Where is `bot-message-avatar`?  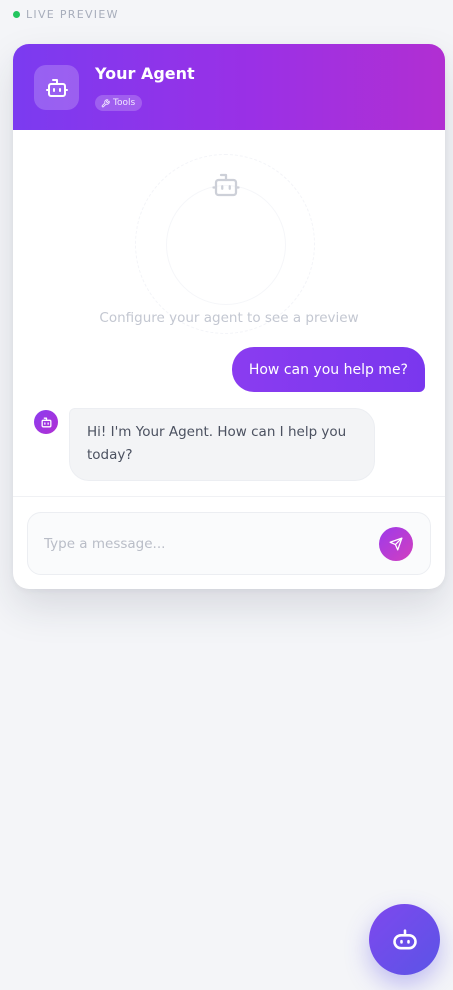 bot-message-avatar is located at coordinates (46, 422).